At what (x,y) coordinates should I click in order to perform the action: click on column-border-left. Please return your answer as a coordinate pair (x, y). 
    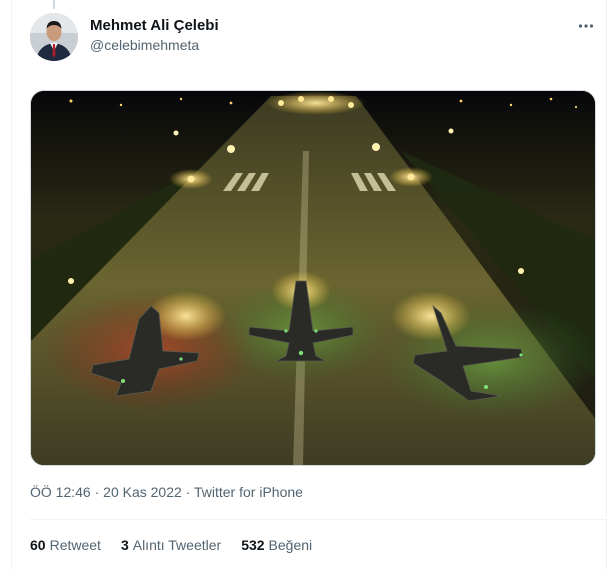
    Looking at the image, I should click on (11, 285).